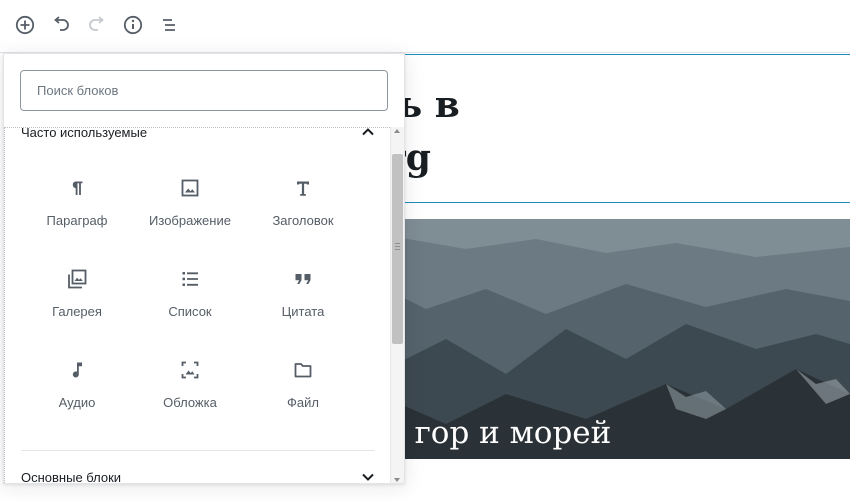 The image size is (850, 500). What do you see at coordinates (397, 249) in the screenshot?
I see `scrollbar-thumb` at bounding box center [397, 249].